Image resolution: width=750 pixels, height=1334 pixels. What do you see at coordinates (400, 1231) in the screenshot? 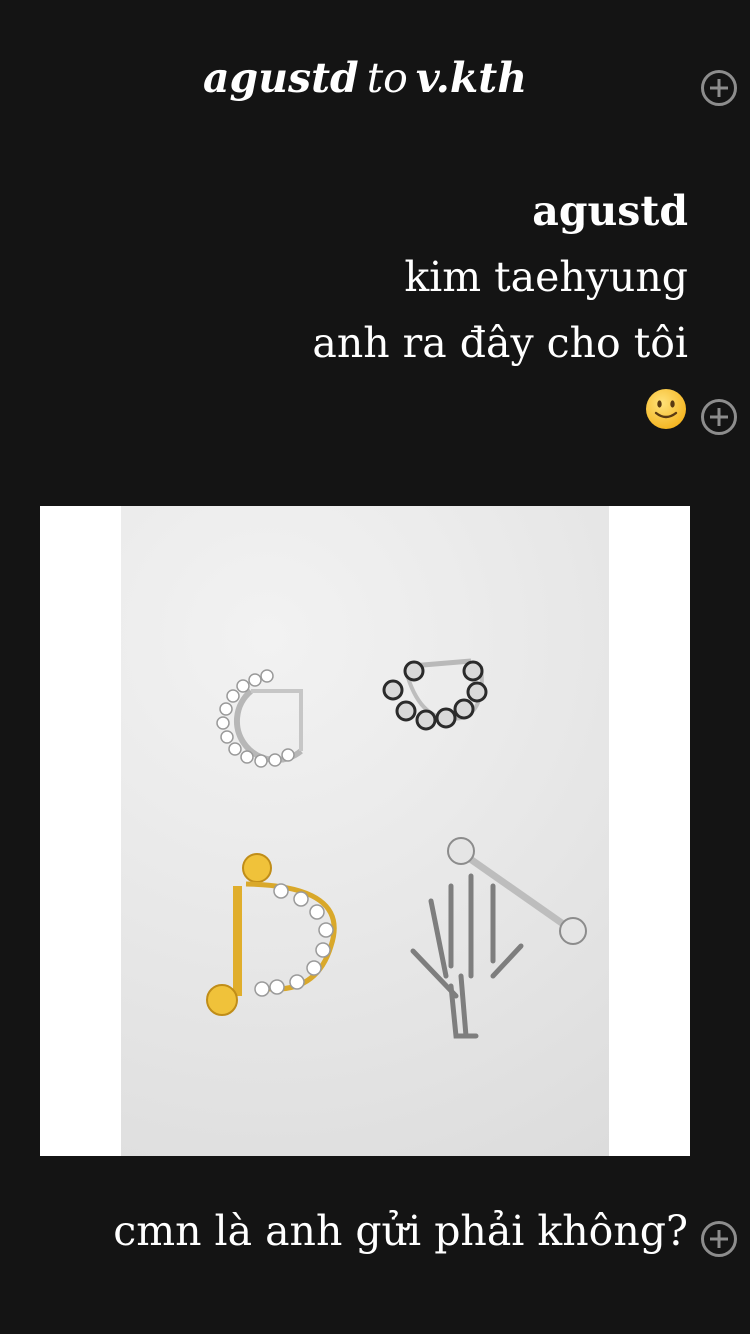
I see `bottom-message: cmn là anh gửi phải không?` at bounding box center [400, 1231].